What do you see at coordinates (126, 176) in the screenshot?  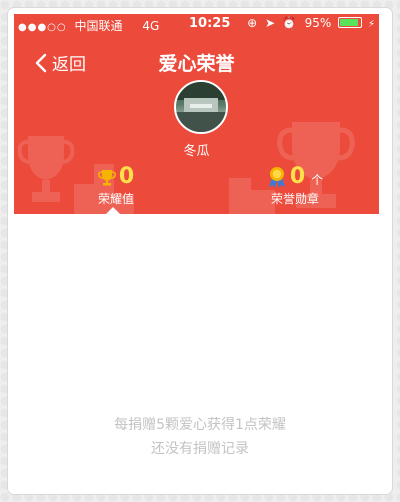 I see `honor-value: 0` at bounding box center [126, 176].